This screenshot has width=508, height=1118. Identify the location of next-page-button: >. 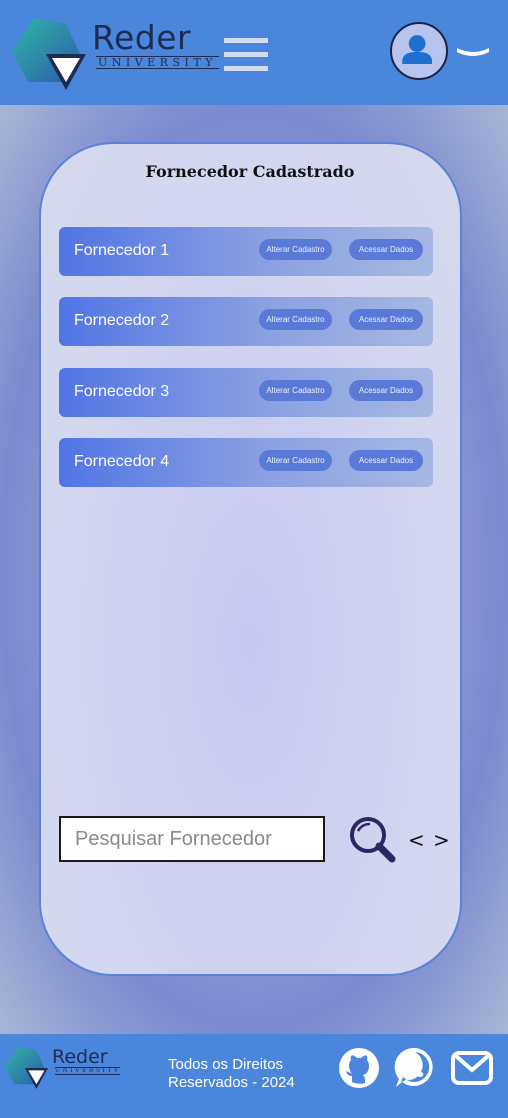
(441, 840).